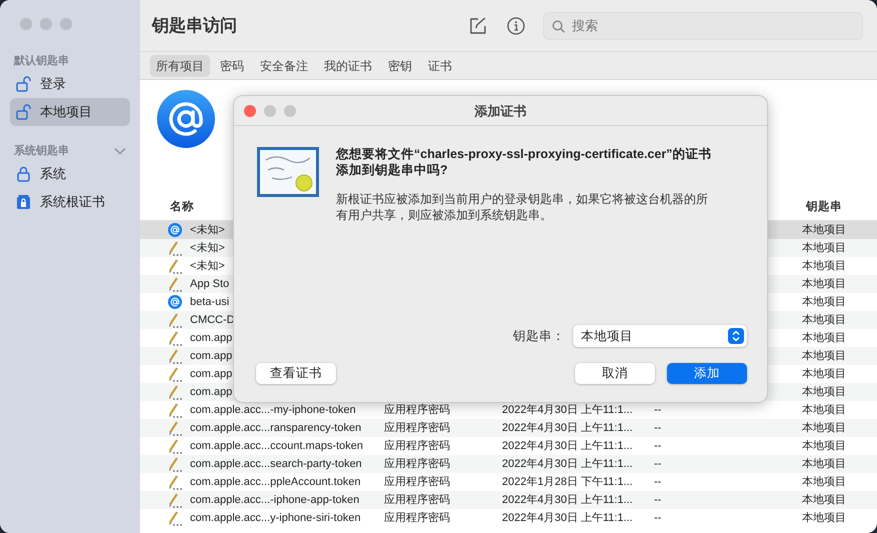 The image size is (877, 533). I want to click on dialog-message: 您想要将文件“charles-proxy-ssl-proxying-certificate.cer”的证书添加到钥匙串中吗?, so click(524, 162).